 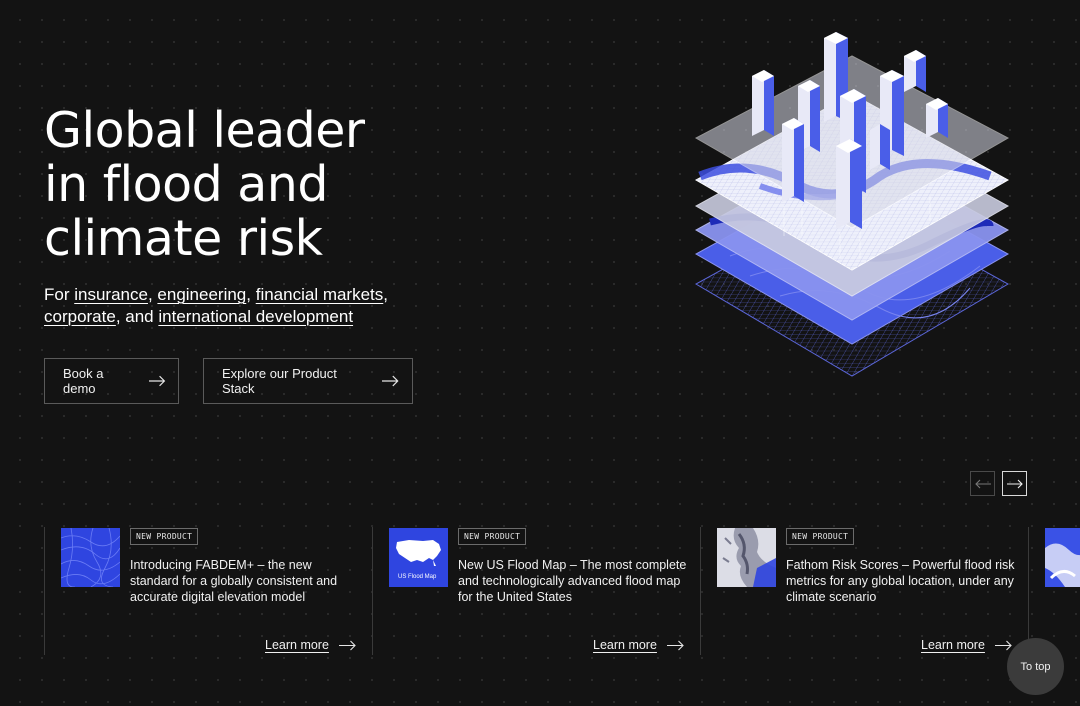 I want to click on subtitle-prefix: For, so click(x=59, y=294).